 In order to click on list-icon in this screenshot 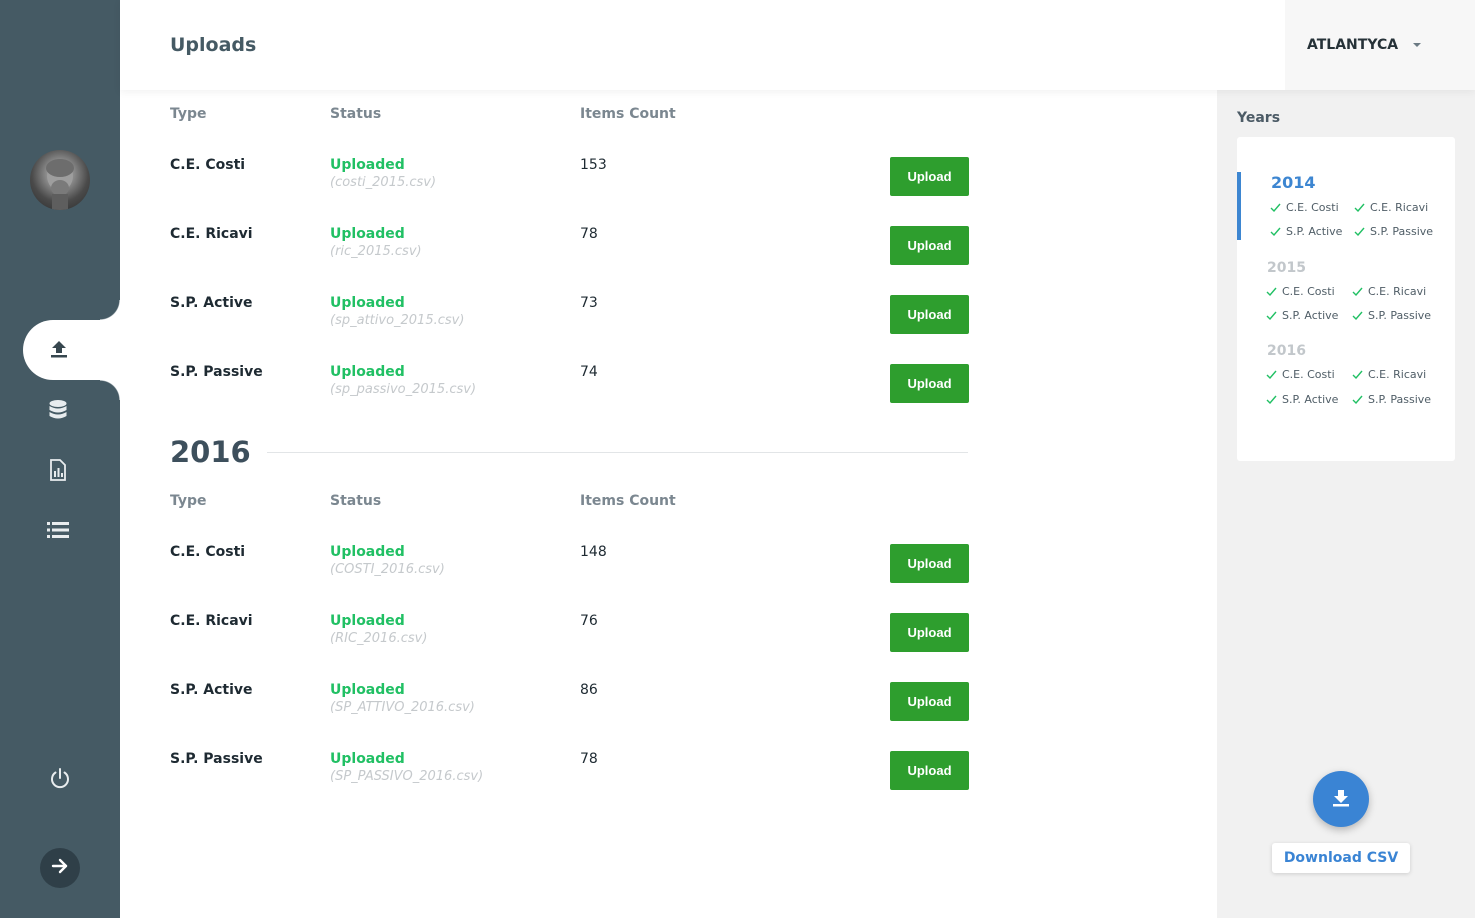, I will do `click(58, 530)`.